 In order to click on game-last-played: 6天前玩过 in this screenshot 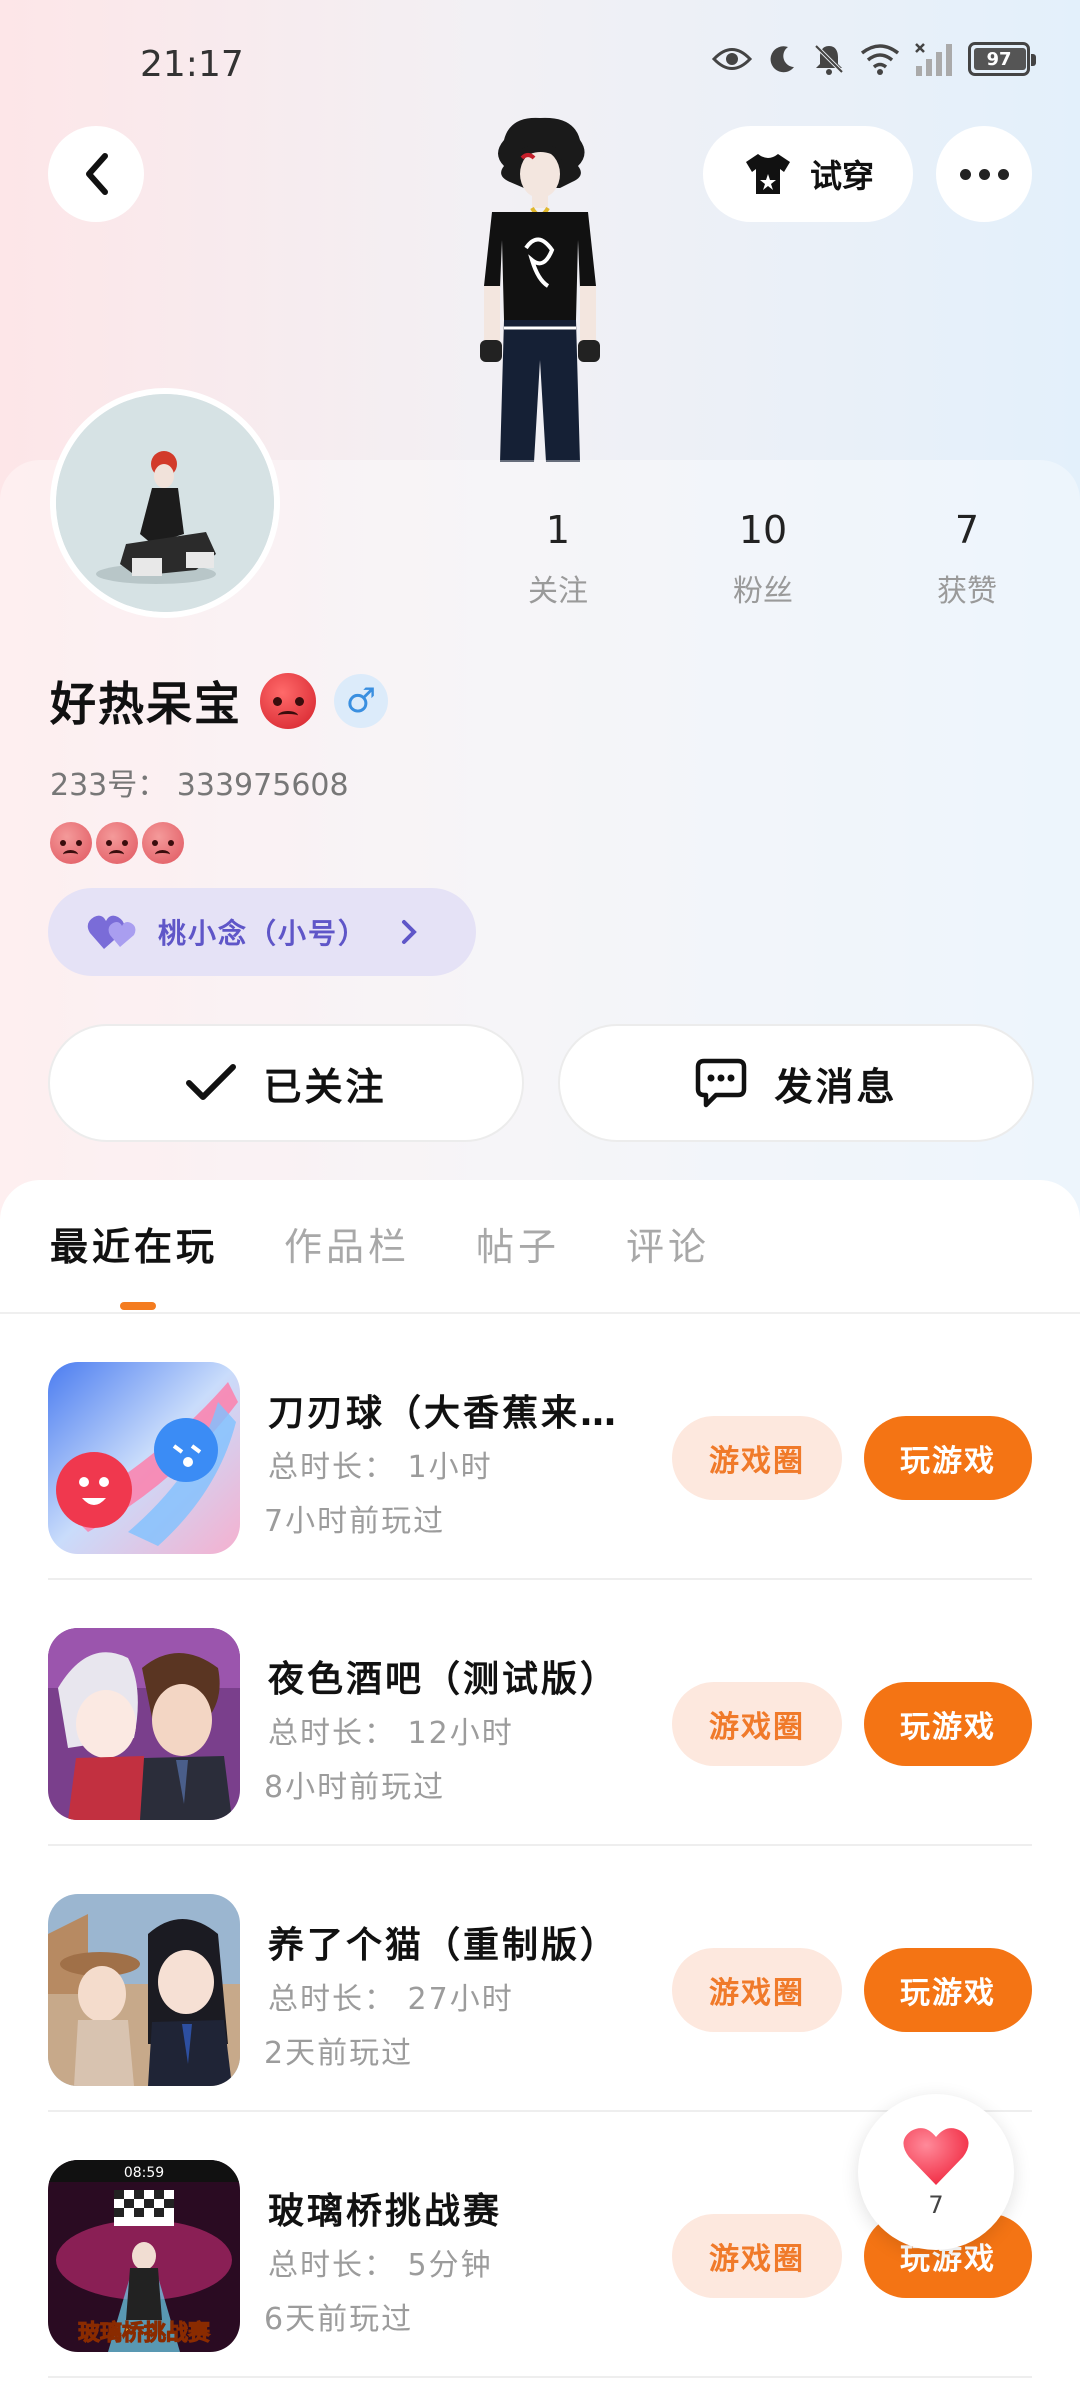, I will do `click(339, 2319)`.